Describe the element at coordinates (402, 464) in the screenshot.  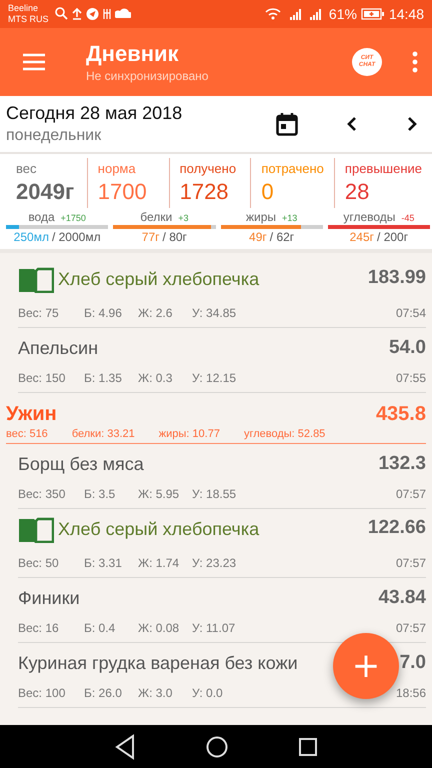
I see `food-calories: 132.3` at that location.